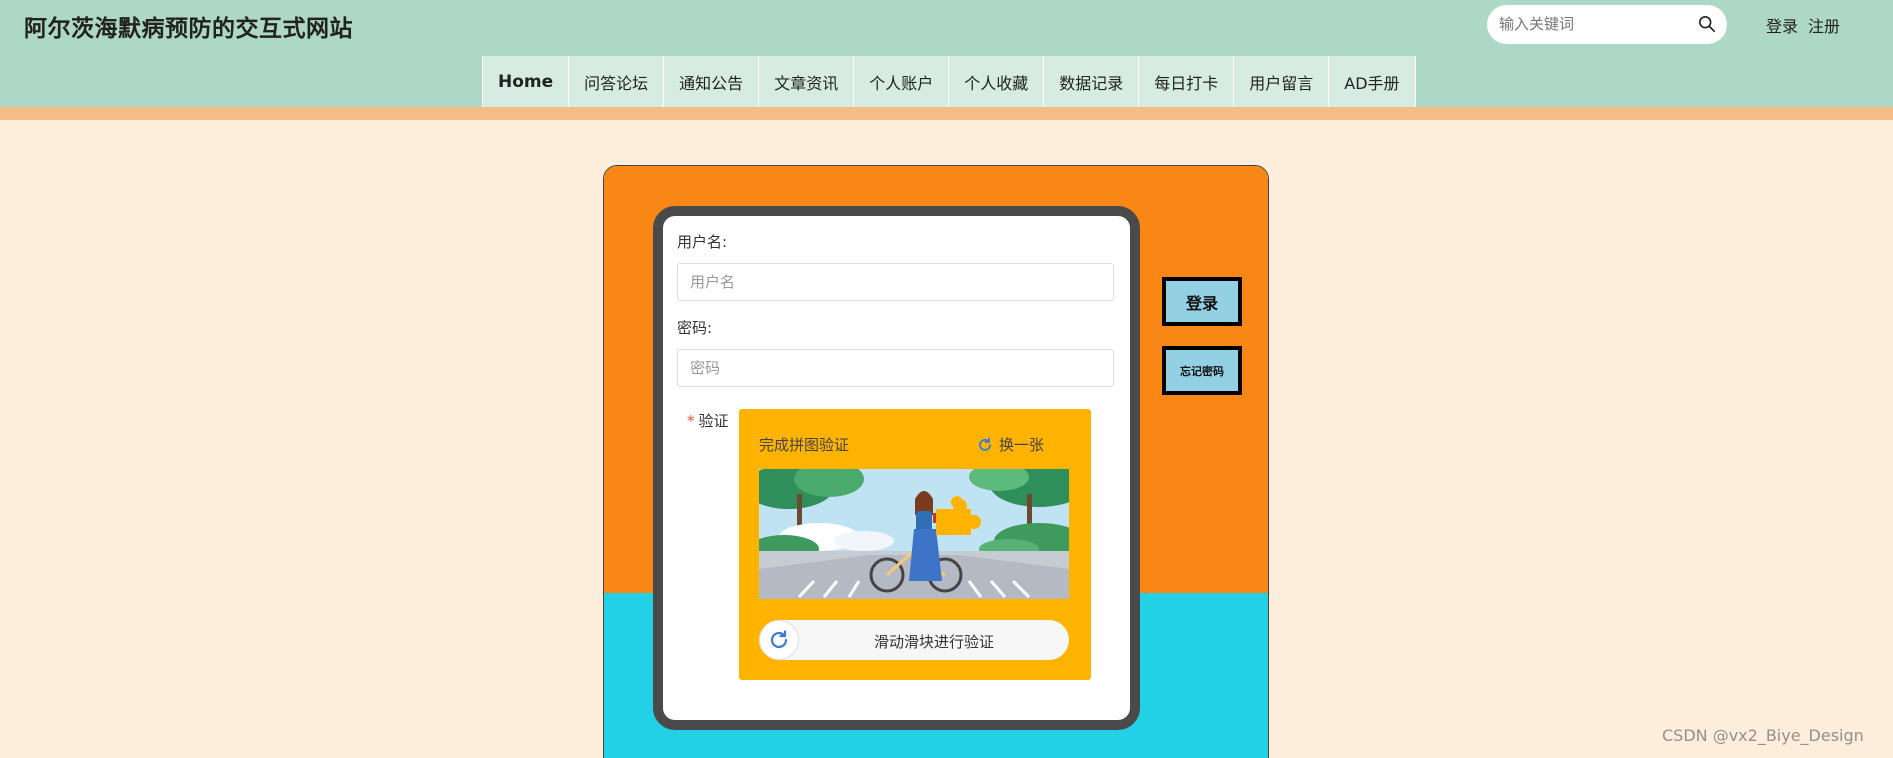 The image size is (1893, 758). What do you see at coordinates (188, 29) in the screenshot?
I see `site-title: 阿尔茨海默病预防的交互式网站` at bounding box center [188, 29].